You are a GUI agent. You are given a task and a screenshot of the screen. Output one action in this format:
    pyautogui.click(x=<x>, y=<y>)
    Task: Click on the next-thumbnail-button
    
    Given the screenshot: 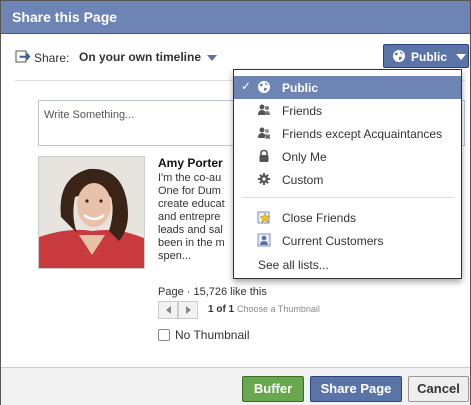 What is the action you would take?
    pyautogui.click(x=188, y=310)
    